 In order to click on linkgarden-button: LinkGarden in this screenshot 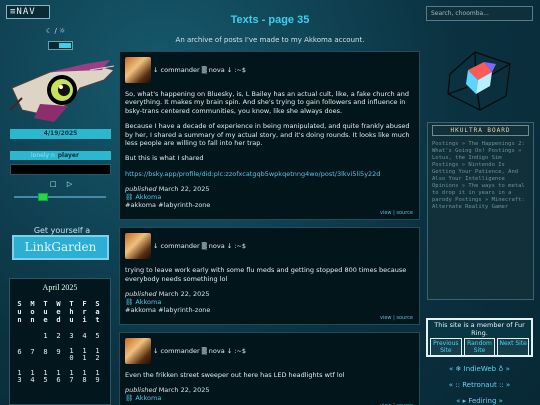, I will do `click(60, 247)`.